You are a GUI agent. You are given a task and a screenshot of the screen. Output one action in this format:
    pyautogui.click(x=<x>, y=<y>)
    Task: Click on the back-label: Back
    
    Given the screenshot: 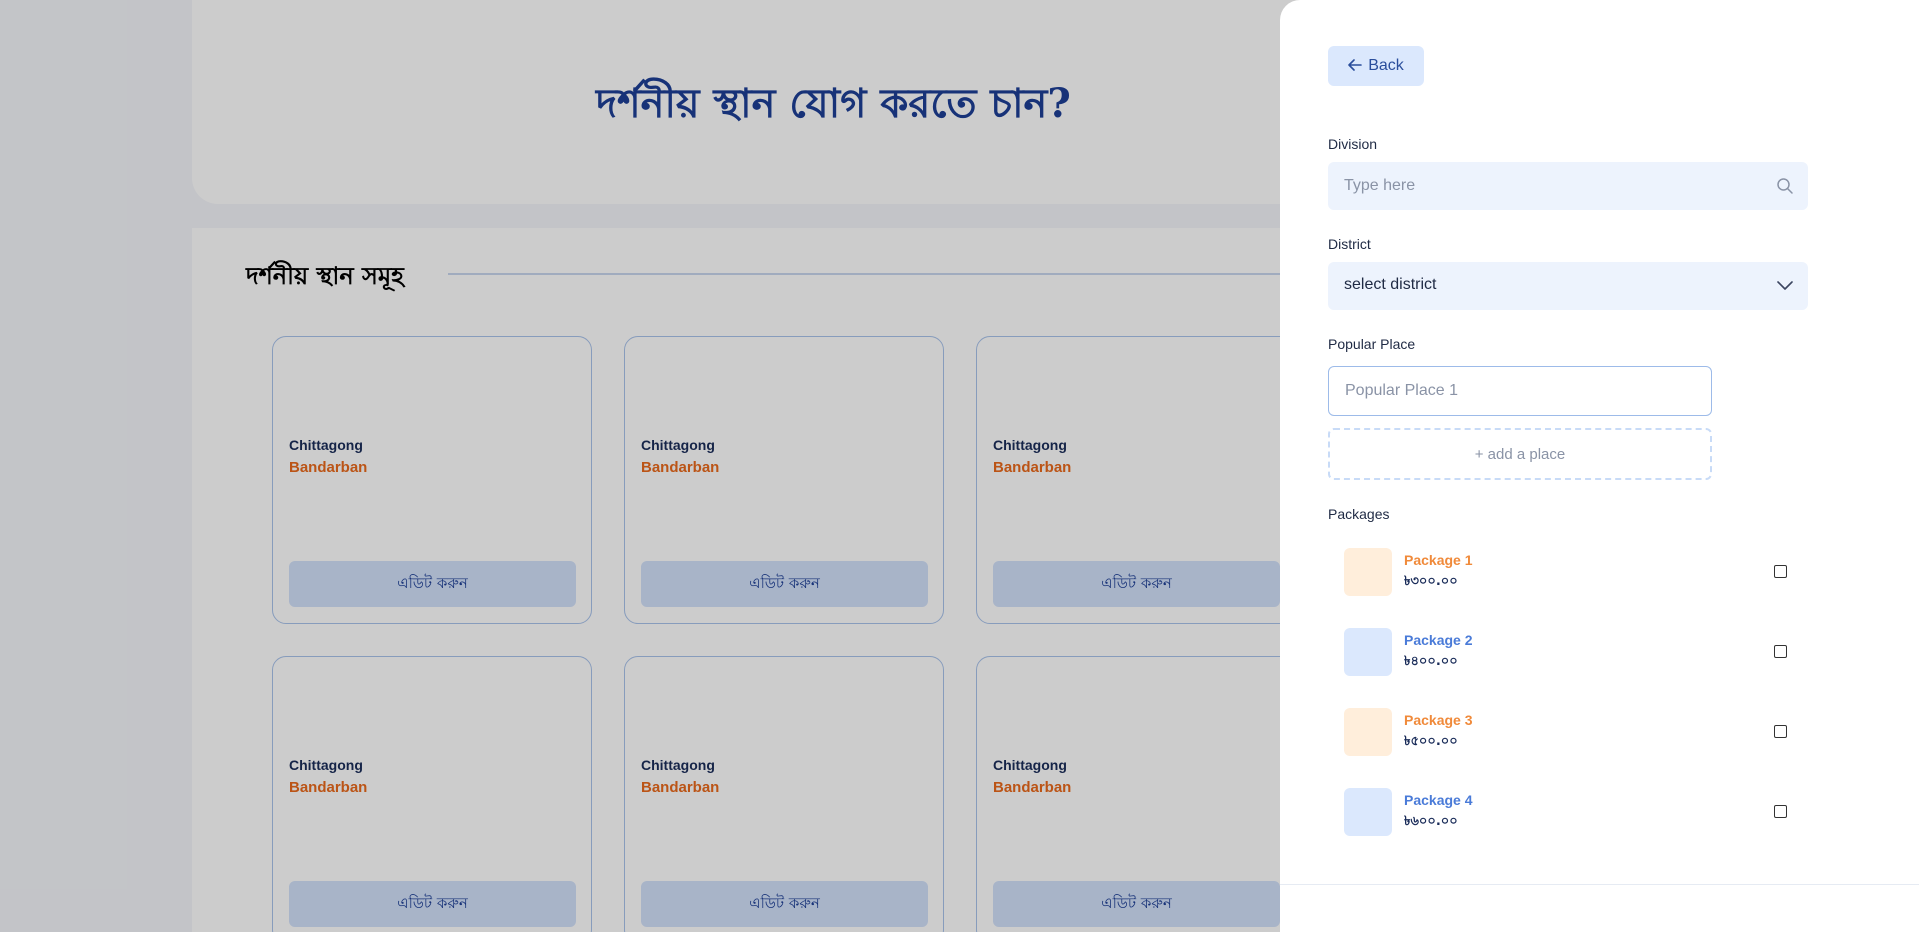 What is the action you would take?
    pyautogui.click(x=1386, y=65)
    